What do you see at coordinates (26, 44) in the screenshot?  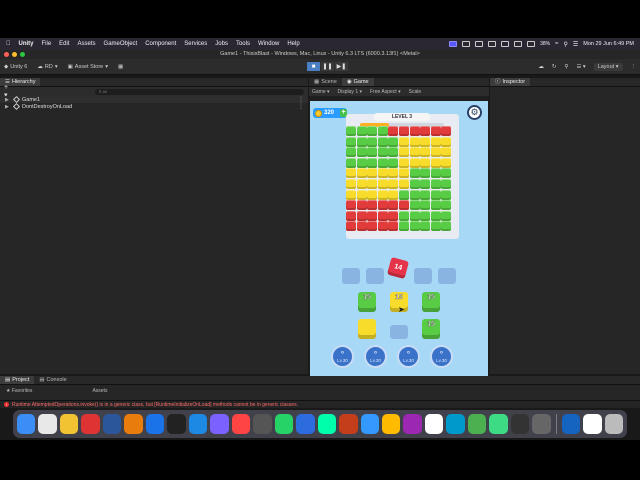 I see `menu-app-name: Unity` at bounding box center [26, 44].